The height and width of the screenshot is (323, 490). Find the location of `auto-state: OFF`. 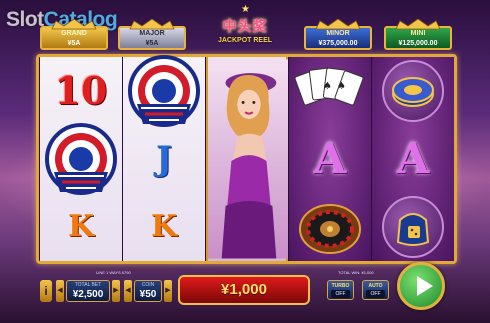

auto-state: OFF is located at coordinates (375, 294).